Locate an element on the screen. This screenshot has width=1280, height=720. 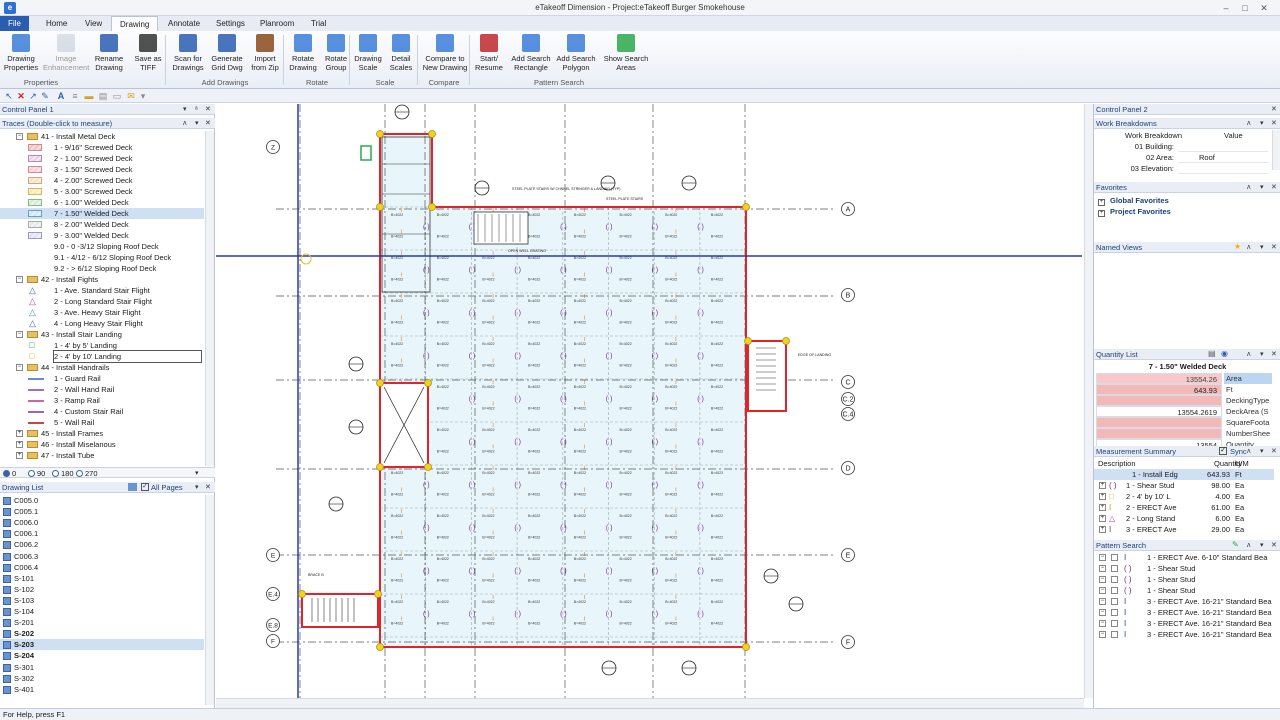
measurement-row: 1 - Install Edg 643.93 Ft is located at coordinates (1184, 474).